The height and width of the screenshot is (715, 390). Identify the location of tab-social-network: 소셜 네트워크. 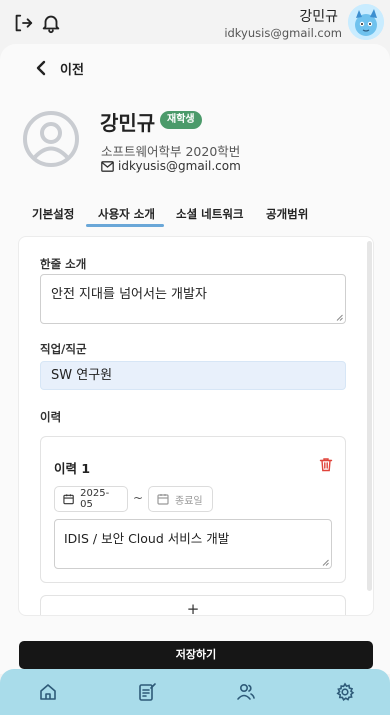
(209, 214).